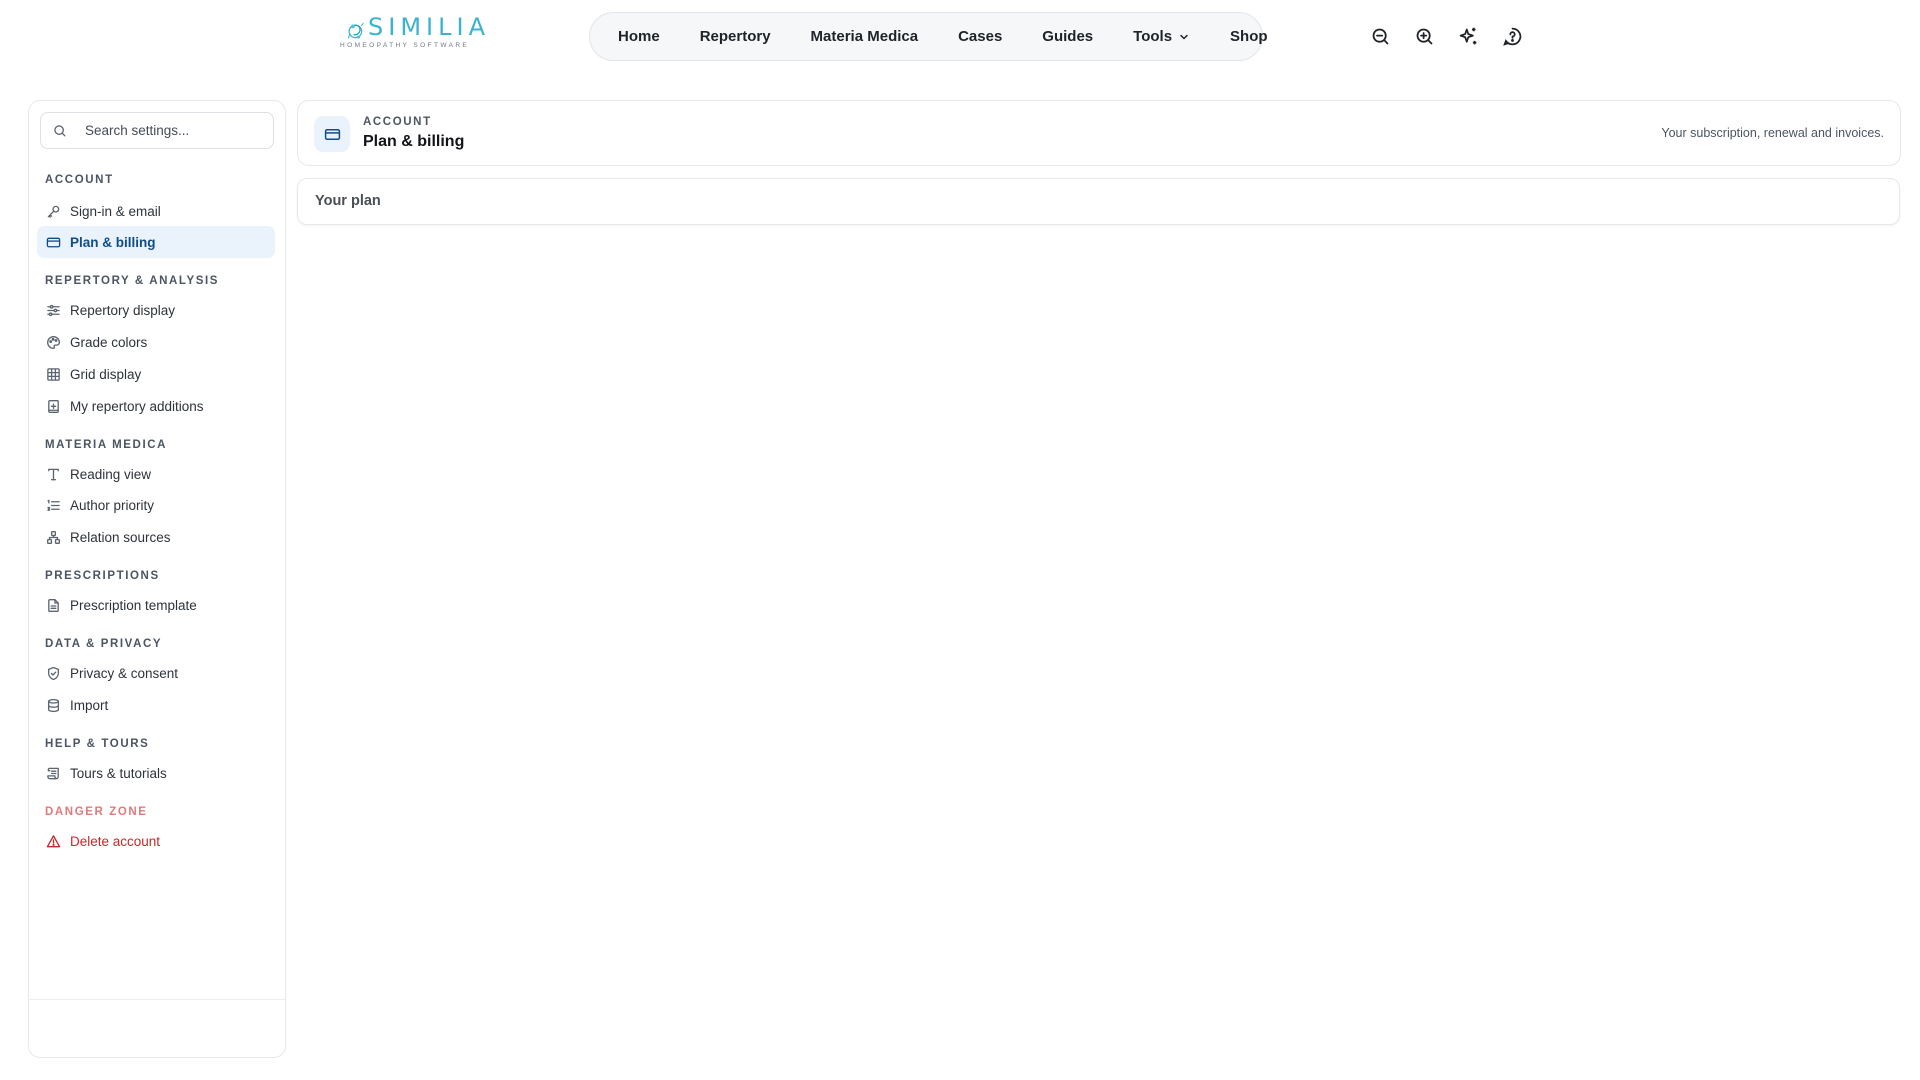 Image resolution: width=1920 pixels, height=1080 pixels. I want to click on file-text-icon, so click(53, 605).